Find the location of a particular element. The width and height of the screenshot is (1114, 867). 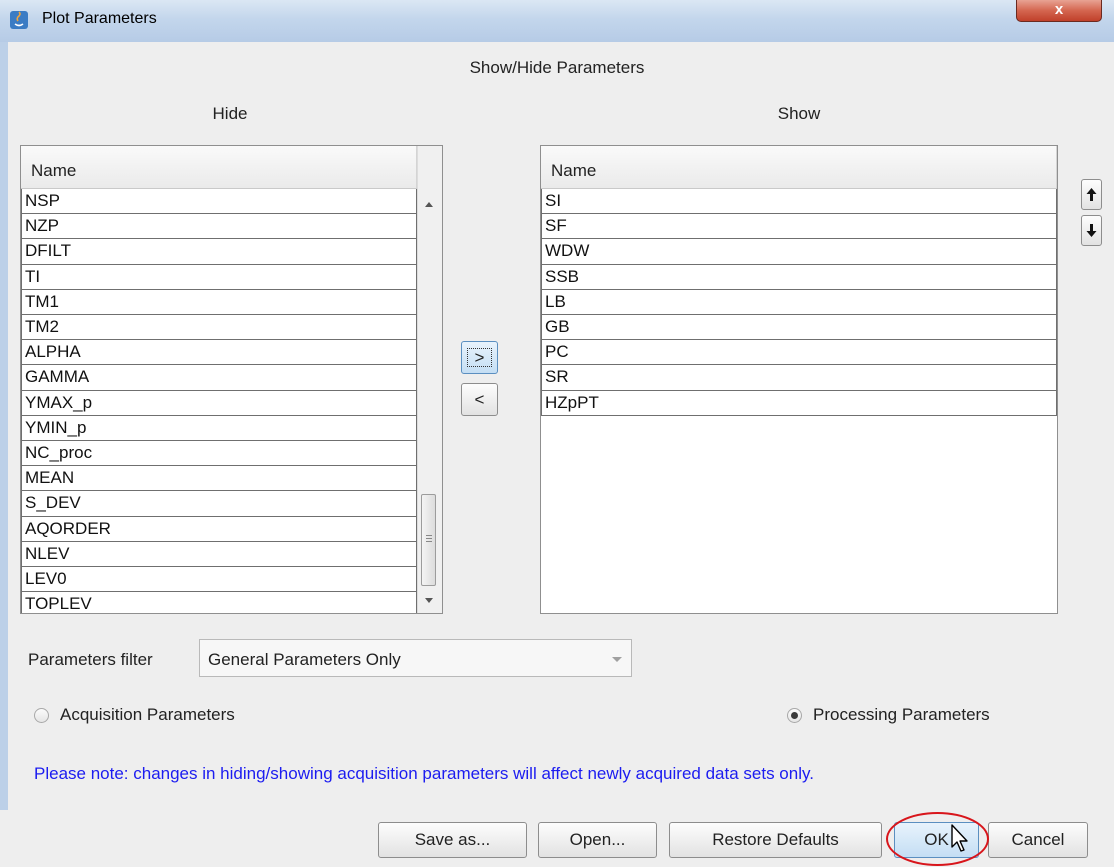

section-title: Show/Hide Parameters is located at coordinates (557, 67).